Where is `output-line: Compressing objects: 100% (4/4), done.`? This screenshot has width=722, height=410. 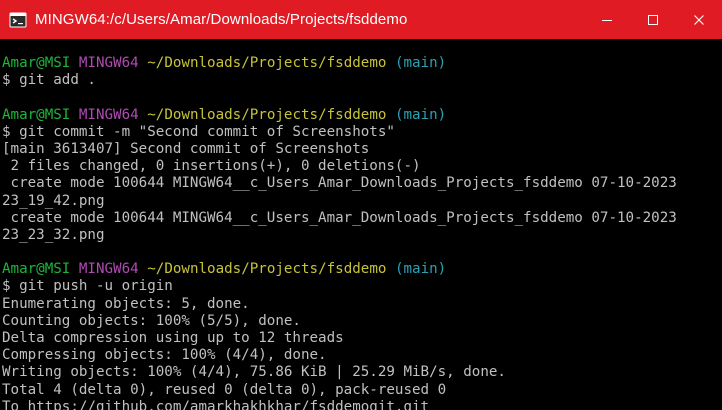
output-line: Compressing objects: 100% (4/4), done. is located at coordinates (361, 355).